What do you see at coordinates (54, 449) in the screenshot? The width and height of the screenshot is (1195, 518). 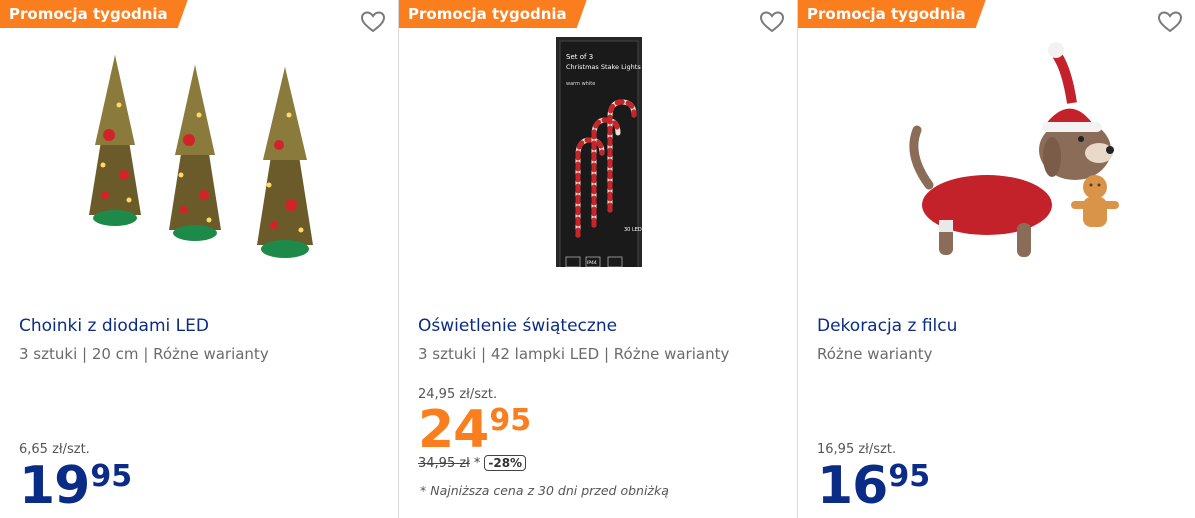 I see `unit-price: 6,65 zł/szt.` at bounding box center [54, 449].